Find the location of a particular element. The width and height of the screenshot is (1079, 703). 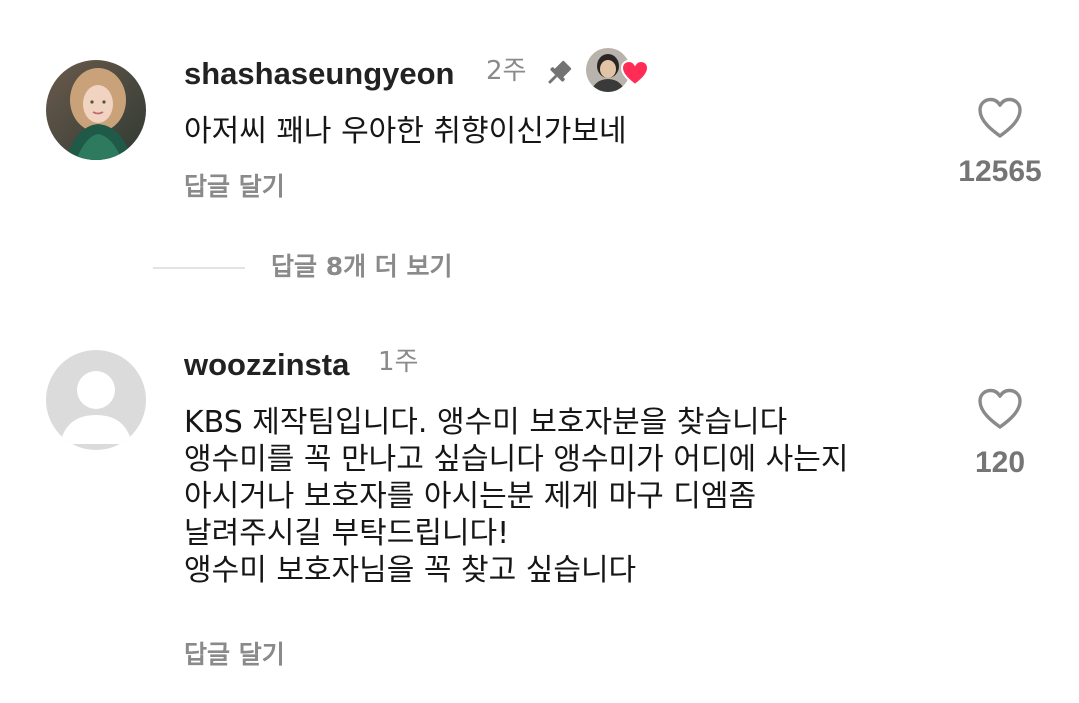

like-count: 120 is located at coordinates (1000, 462).